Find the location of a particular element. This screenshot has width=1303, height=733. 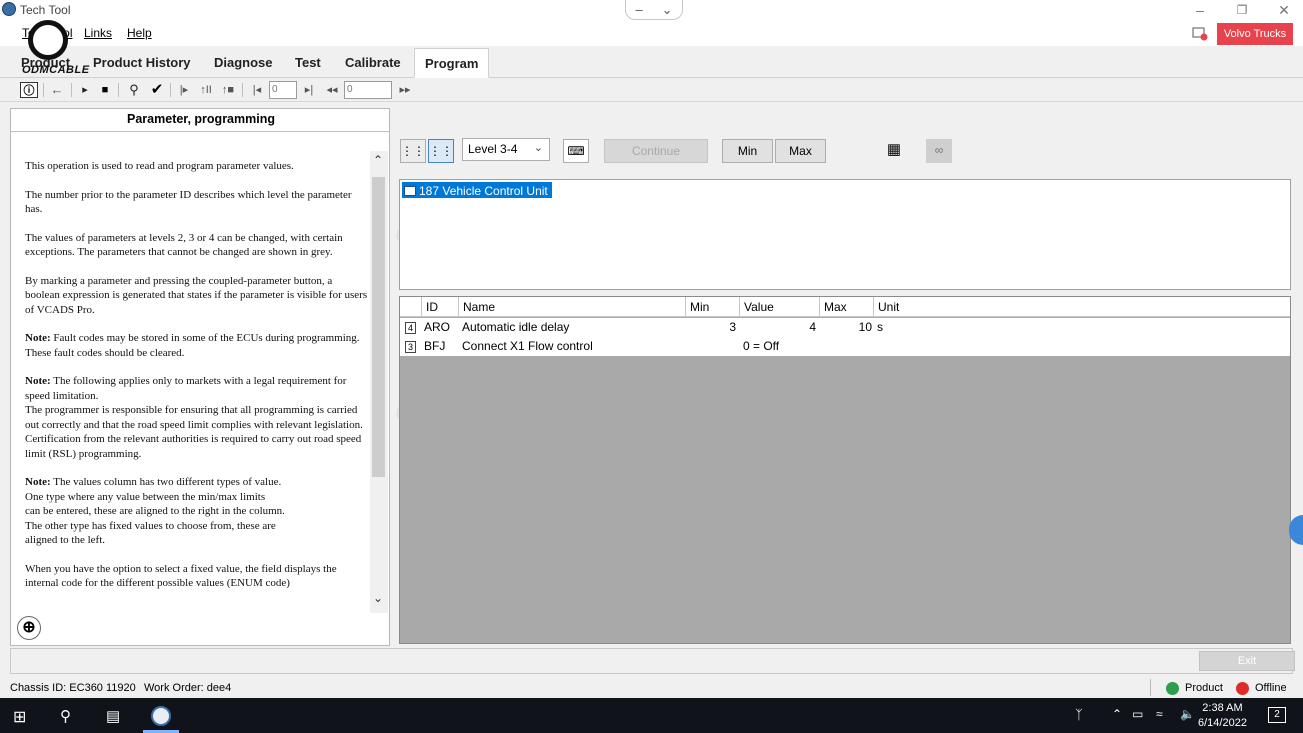

ecu-label: 187 Vehicle Control Unit is located at coordinates (483, 190).